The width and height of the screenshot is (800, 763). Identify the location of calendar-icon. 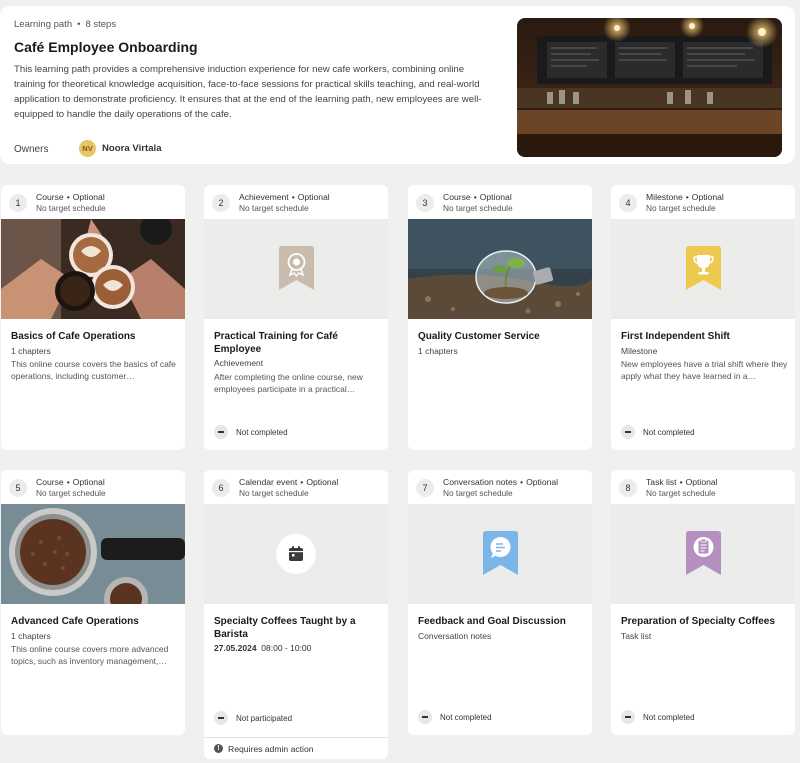
(296, 553).